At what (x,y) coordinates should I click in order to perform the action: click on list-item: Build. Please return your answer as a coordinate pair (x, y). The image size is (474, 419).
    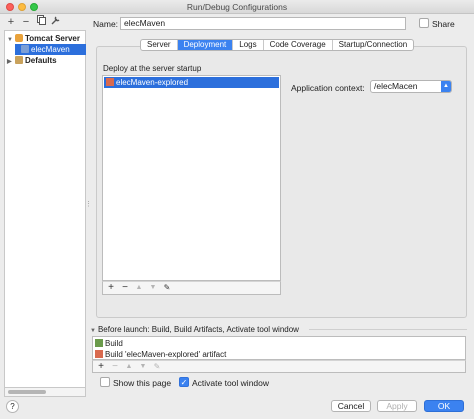
    Looking at the image, I should click on (109, 343).